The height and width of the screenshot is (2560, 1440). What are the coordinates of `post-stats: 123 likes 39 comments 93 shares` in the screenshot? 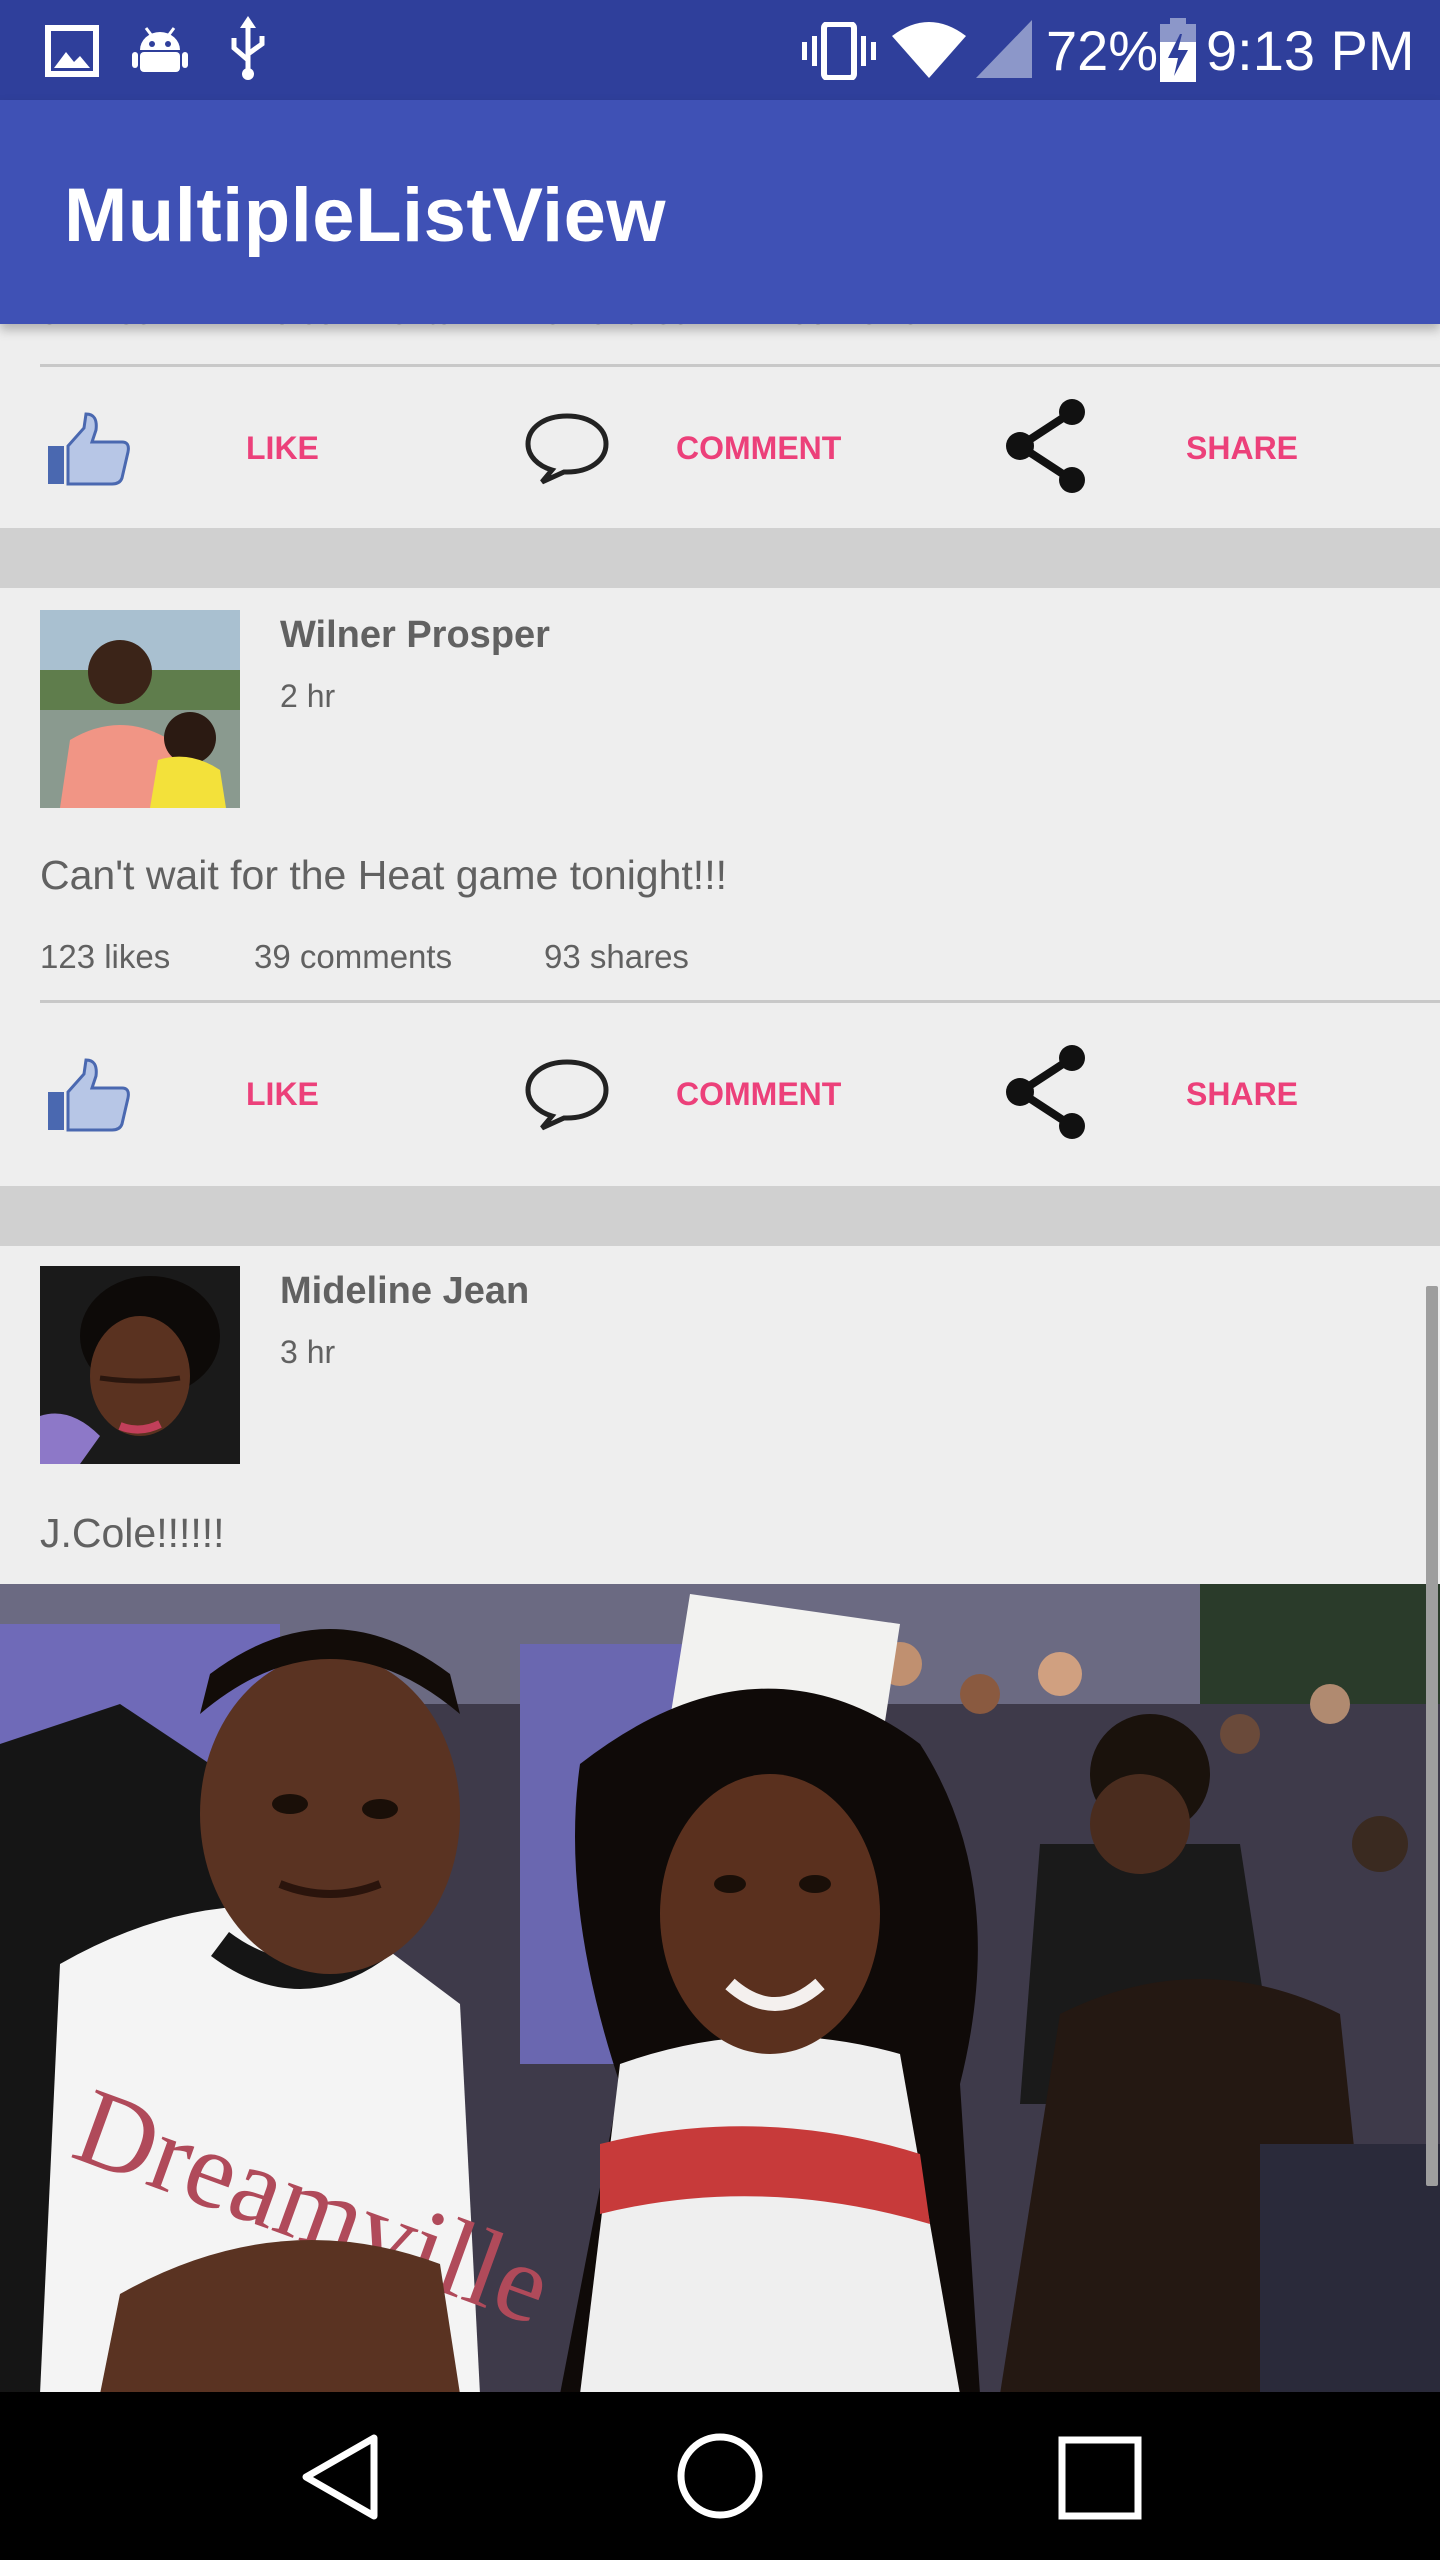 It's located at (720, 968).